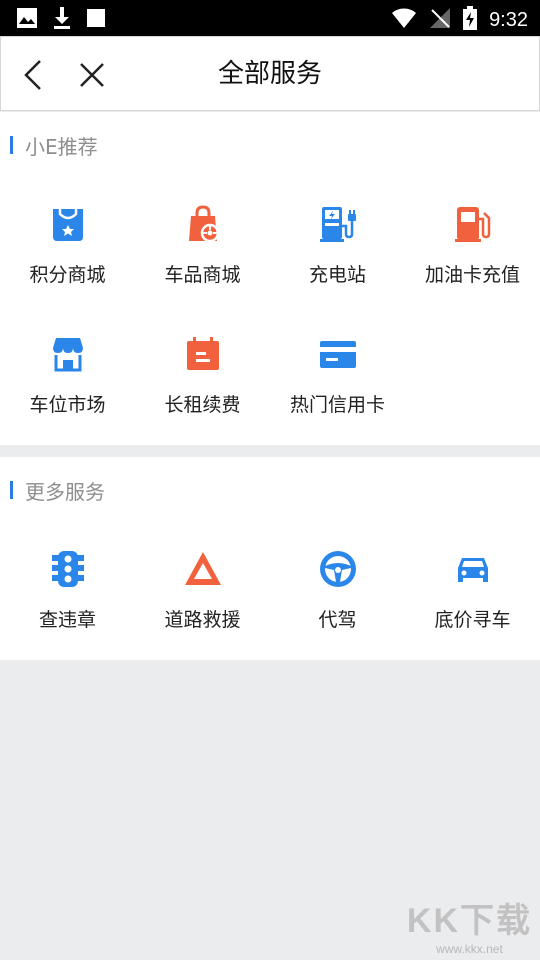 The height and width of the screenshot is (960, 540). Describe the element at coordinates (202, 604) in the screenshot. I see `service-road-rescue: 道路救援` at that location.